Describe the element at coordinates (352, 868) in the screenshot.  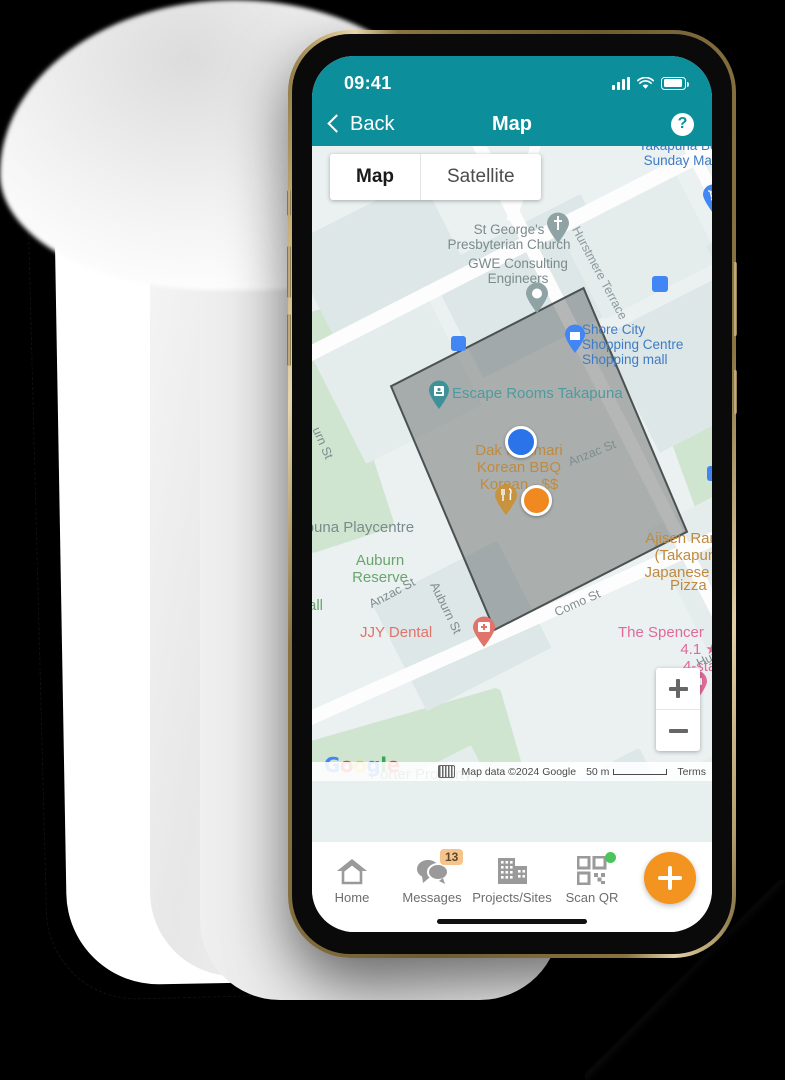
I see `home-icon` at that location.